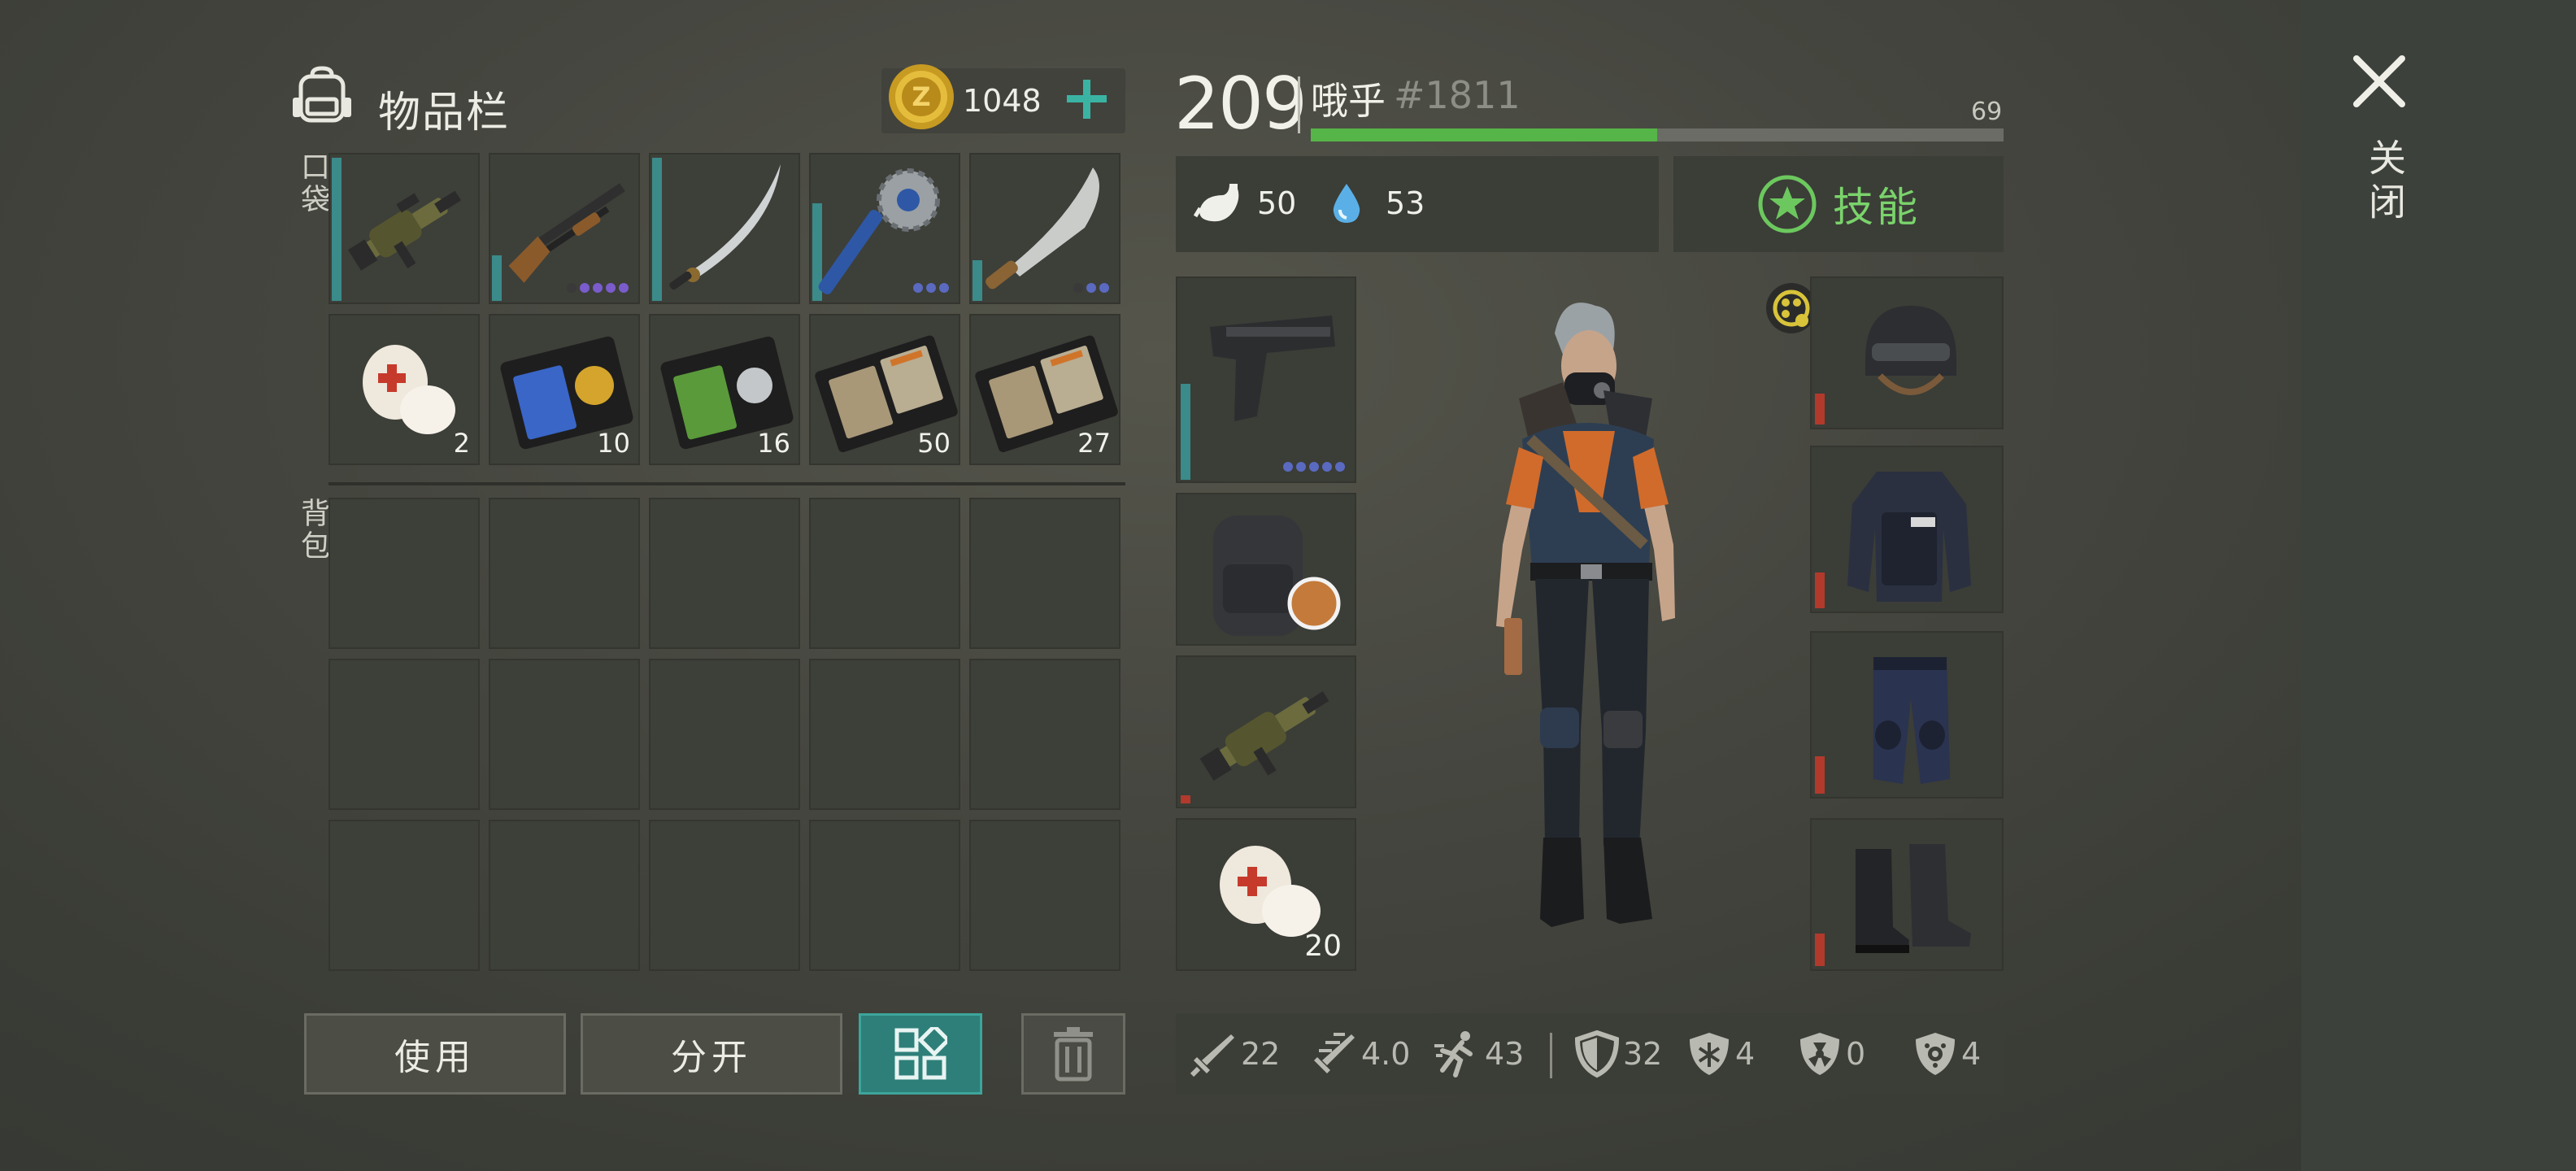 The width and height of the screenshot is (2576, 1171). Describe the element at coordinates (1479, 1054) in the screenshot. I see `move-speed-stat: 43` at that location.